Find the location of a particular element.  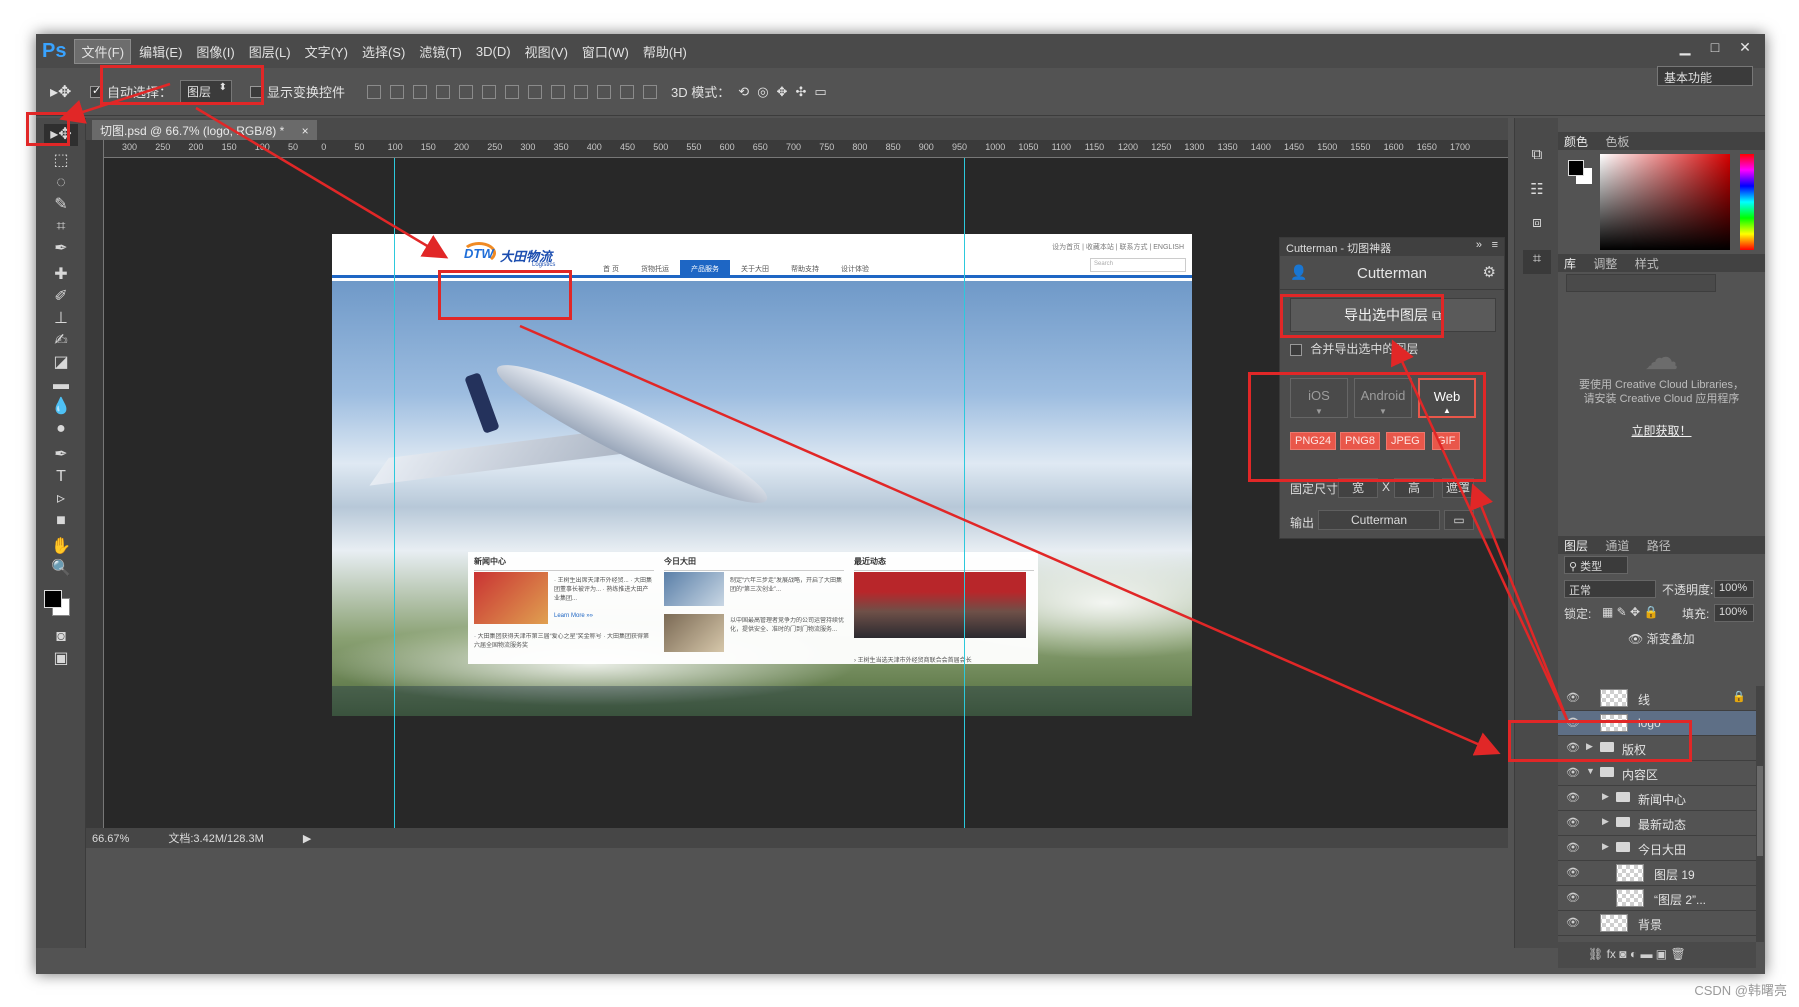

tab-color: 颜色 is located at coordinates (1576, 142).